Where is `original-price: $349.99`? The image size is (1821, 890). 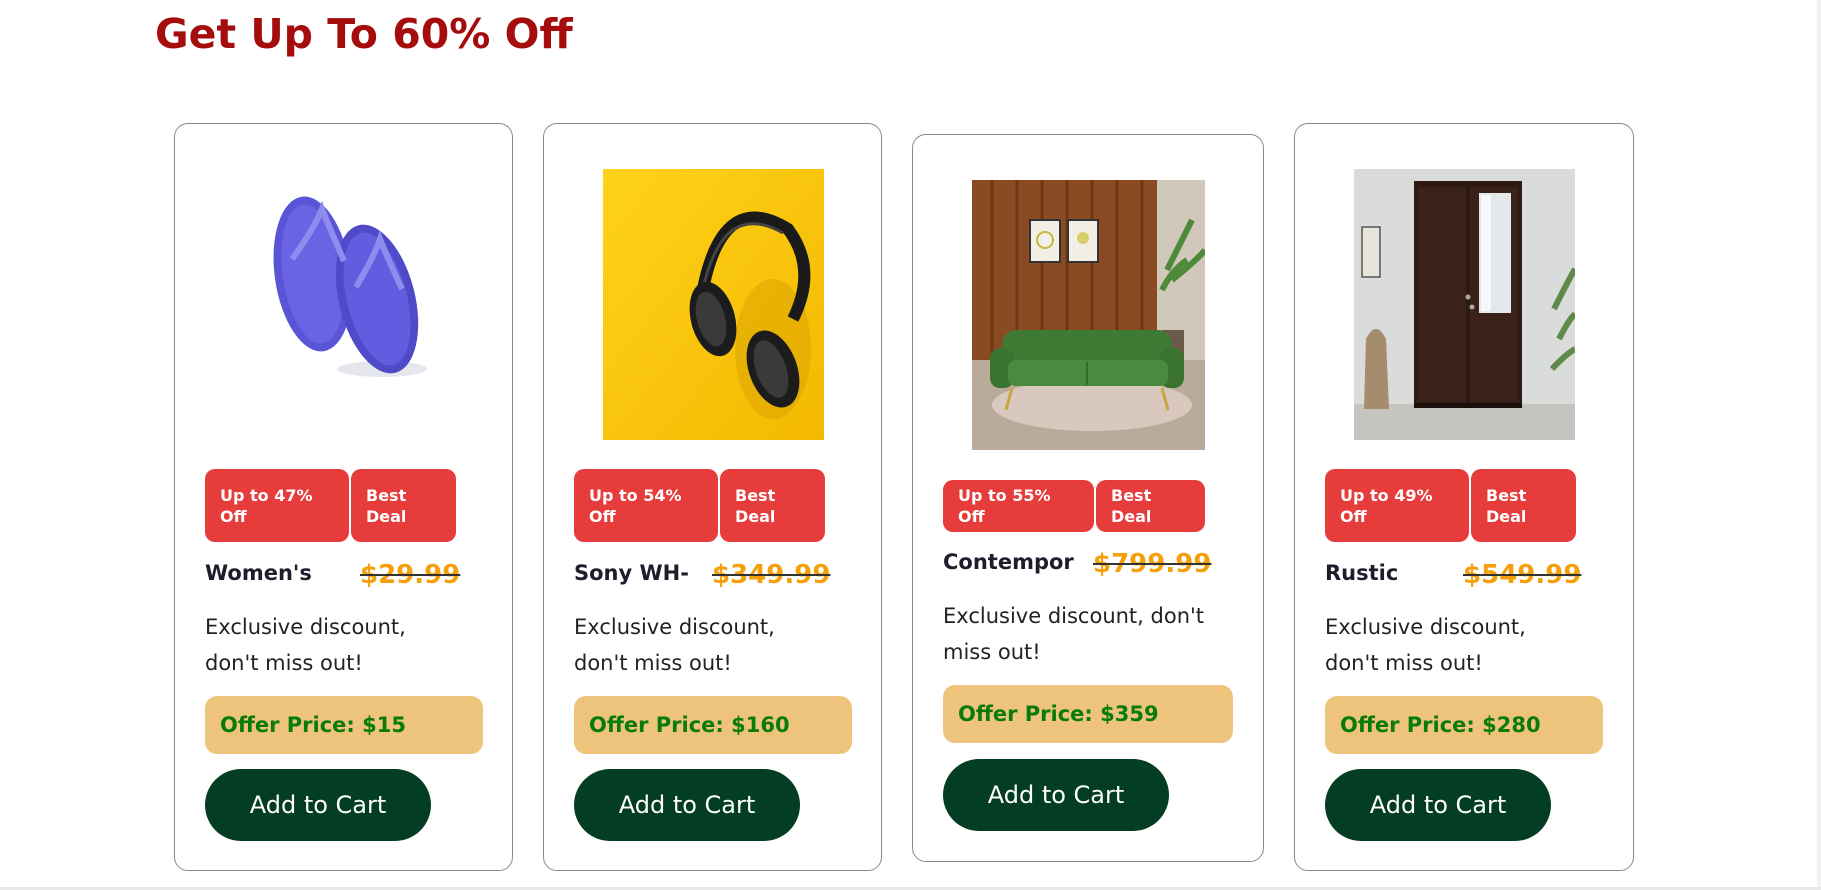
original-price: $349.99 is located at coordinates (771, 575).